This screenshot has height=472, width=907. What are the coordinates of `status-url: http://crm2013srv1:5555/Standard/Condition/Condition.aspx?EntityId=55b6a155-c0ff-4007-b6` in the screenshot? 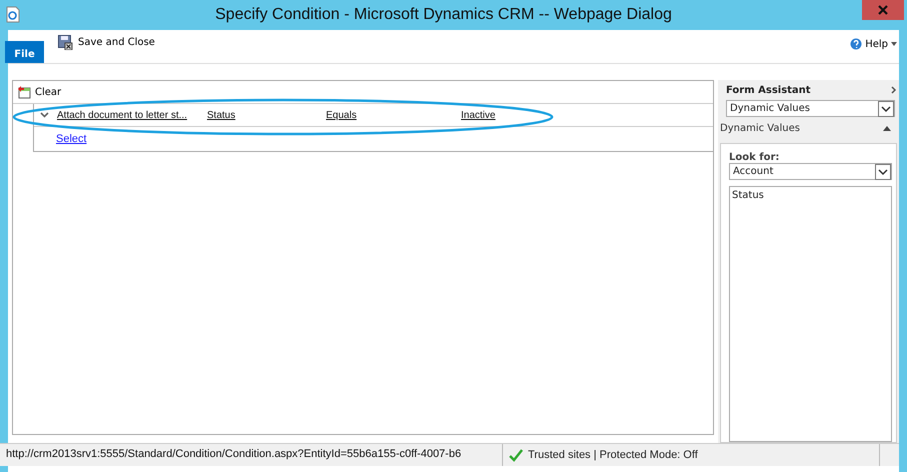 It's located at (251, 455).